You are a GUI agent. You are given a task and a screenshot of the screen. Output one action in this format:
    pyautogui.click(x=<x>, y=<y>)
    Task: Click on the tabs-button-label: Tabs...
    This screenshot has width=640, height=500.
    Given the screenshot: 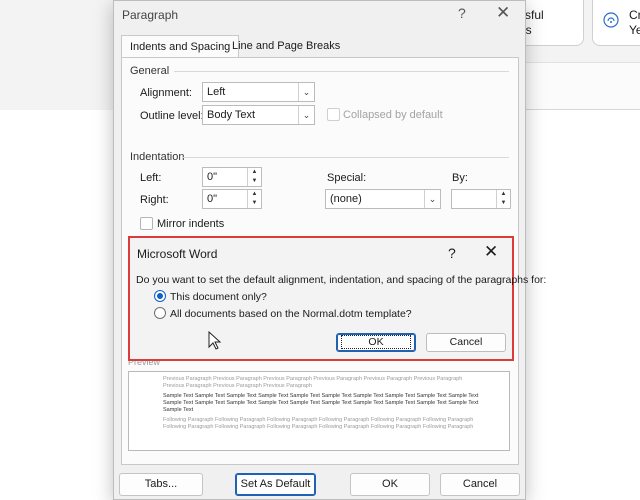 What is the action you would take?
    pyautogui.click(x=161, y=484)
    